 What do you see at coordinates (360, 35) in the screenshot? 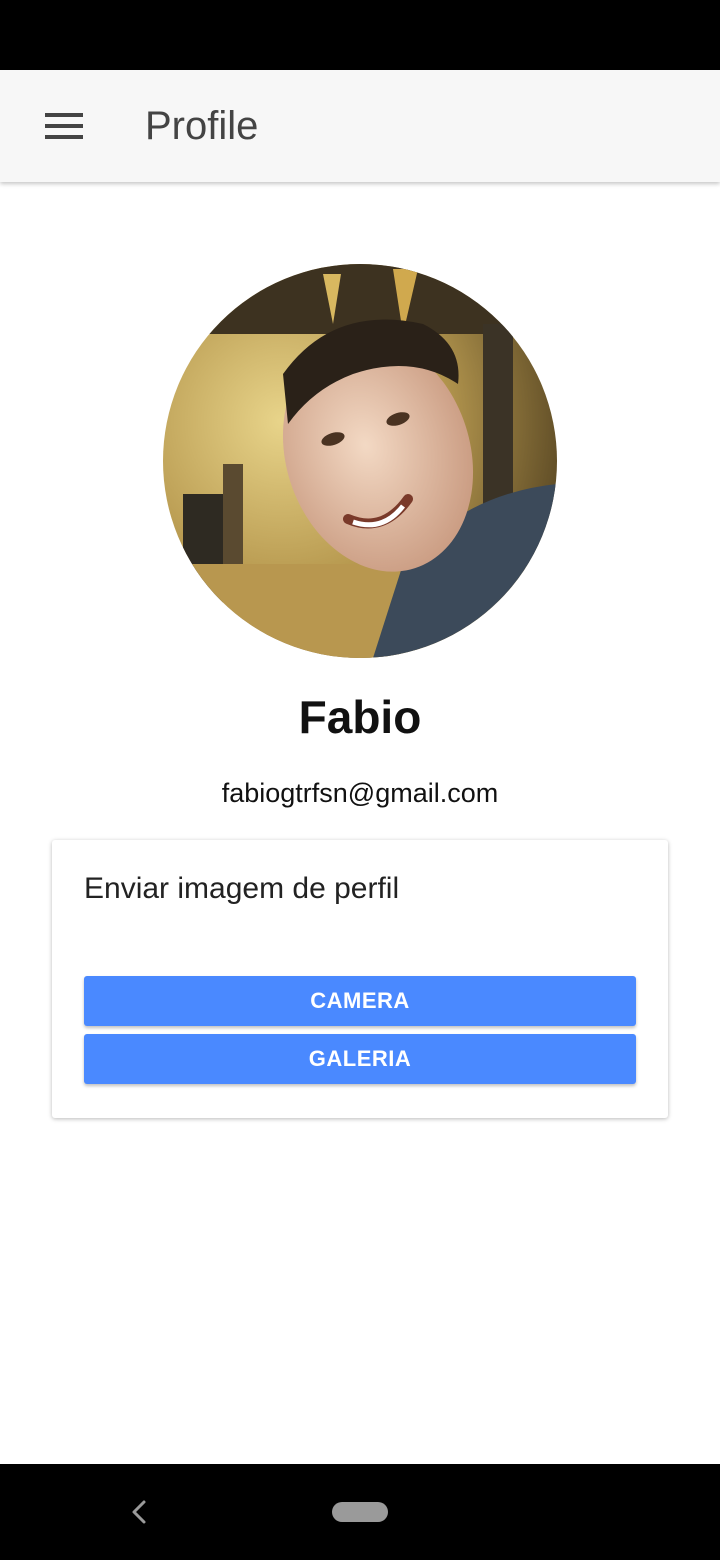
I see `status-bar` at bounding box center [360, 35].